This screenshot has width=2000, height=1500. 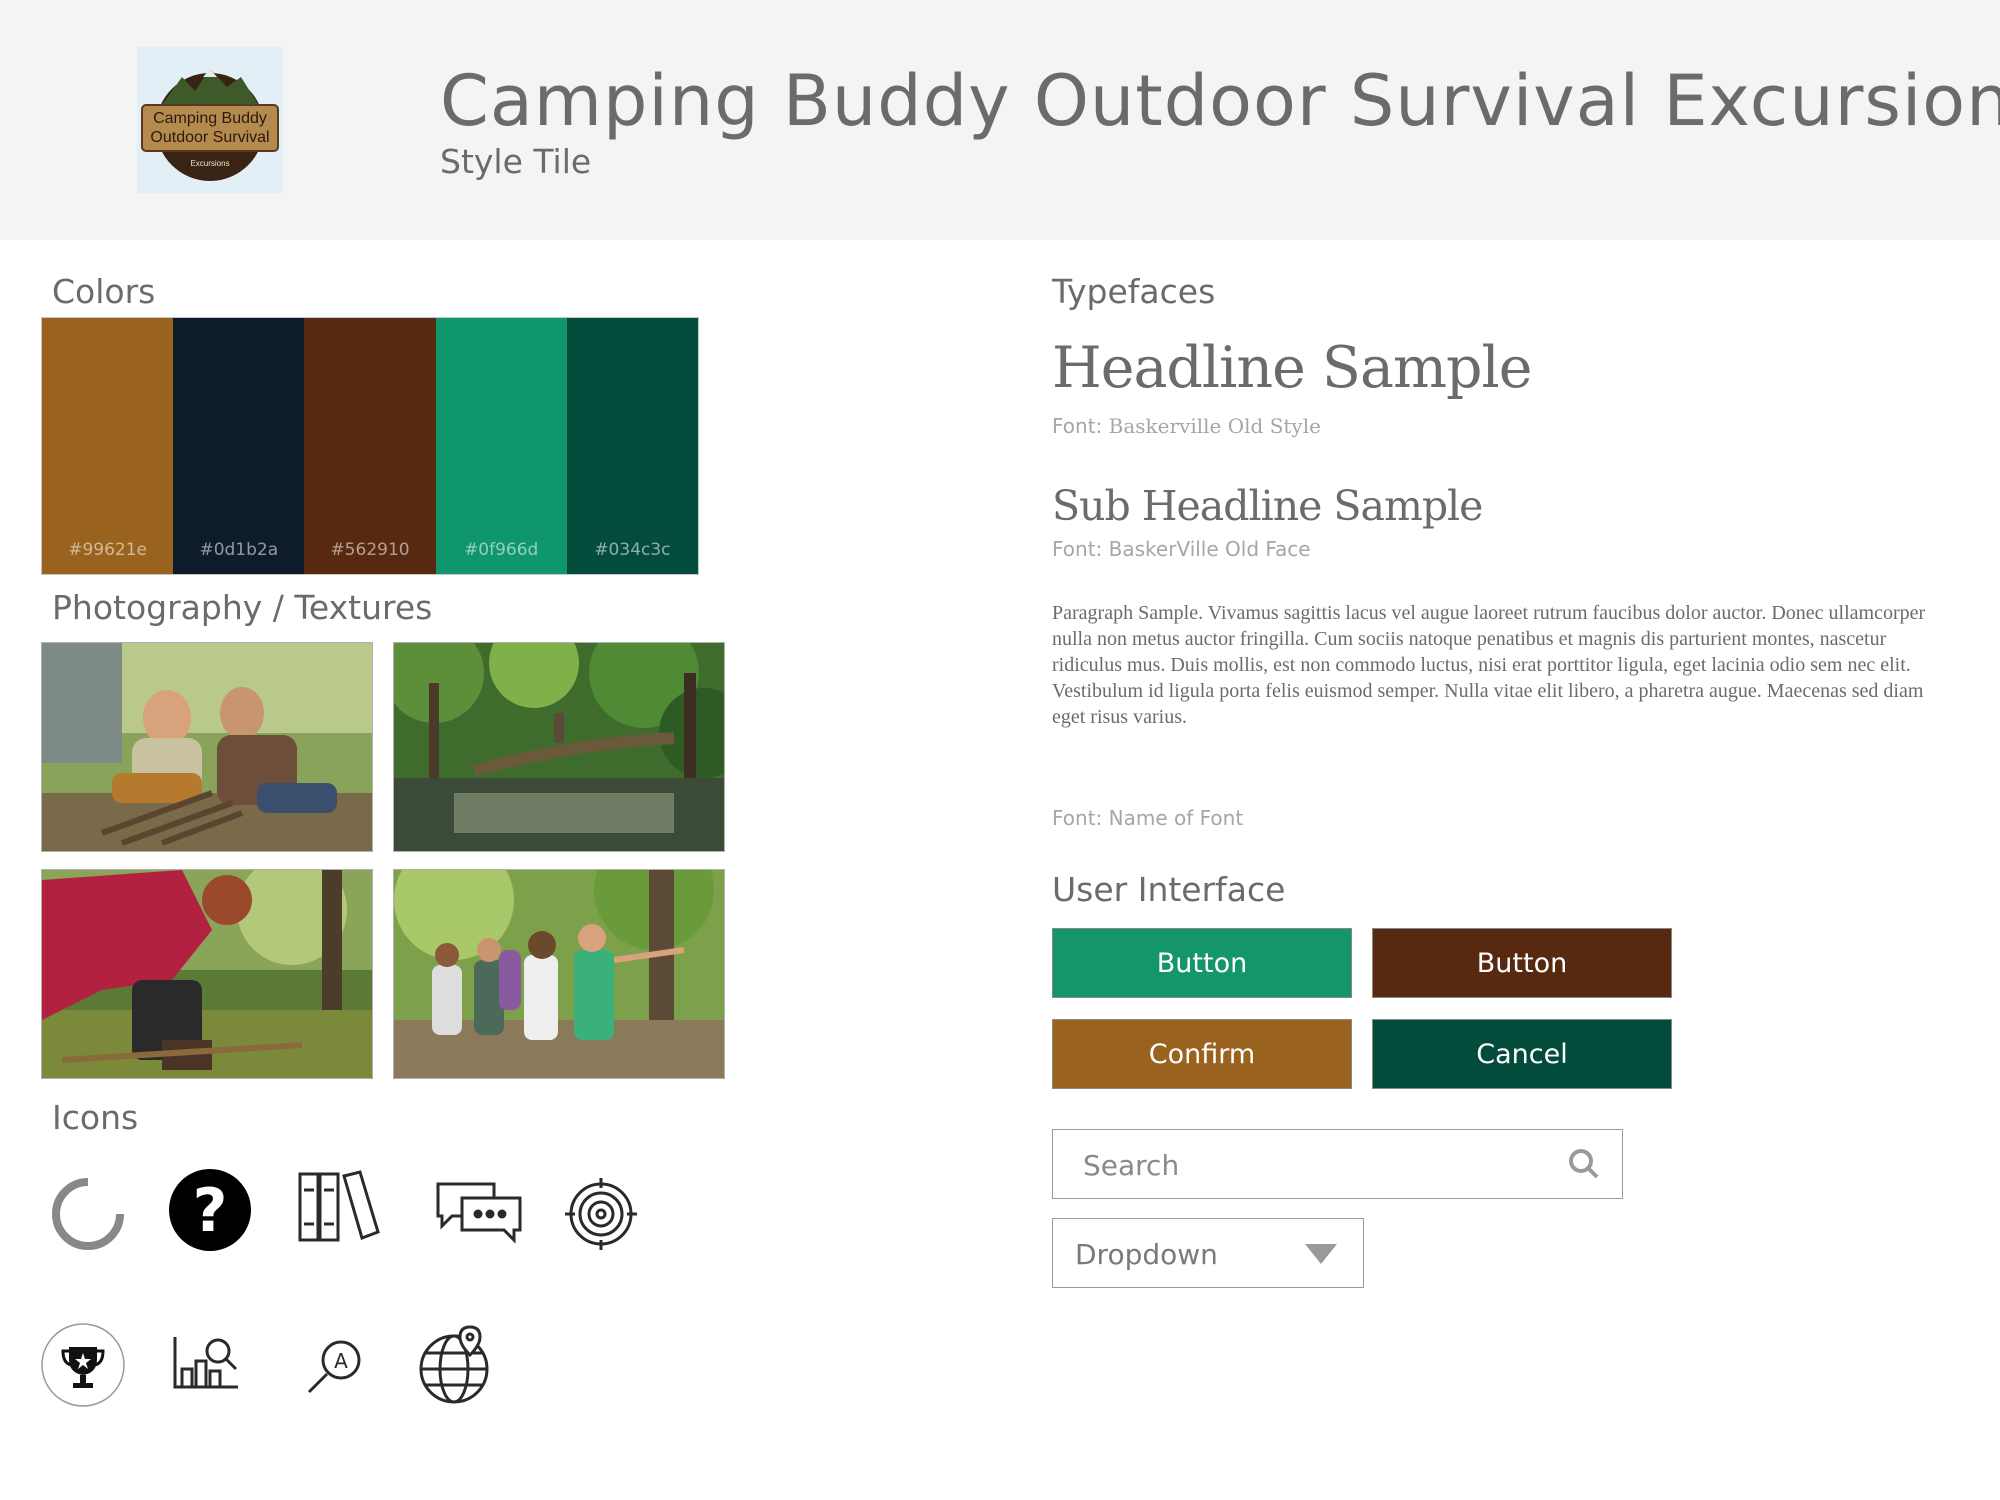 I want to click on search-box, so click(x=1337, y=1164).